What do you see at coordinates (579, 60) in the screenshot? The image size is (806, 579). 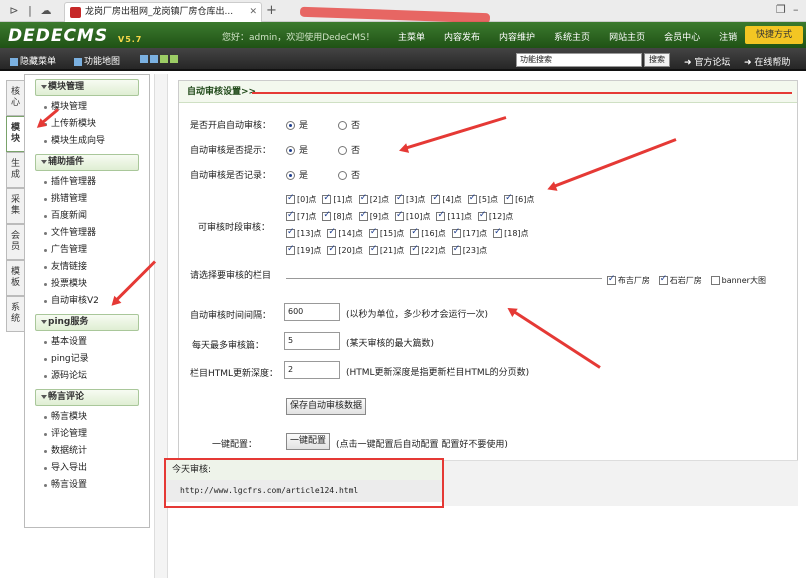 I see `function-search-input: 功能搜索` at bounding box center [579, 60].